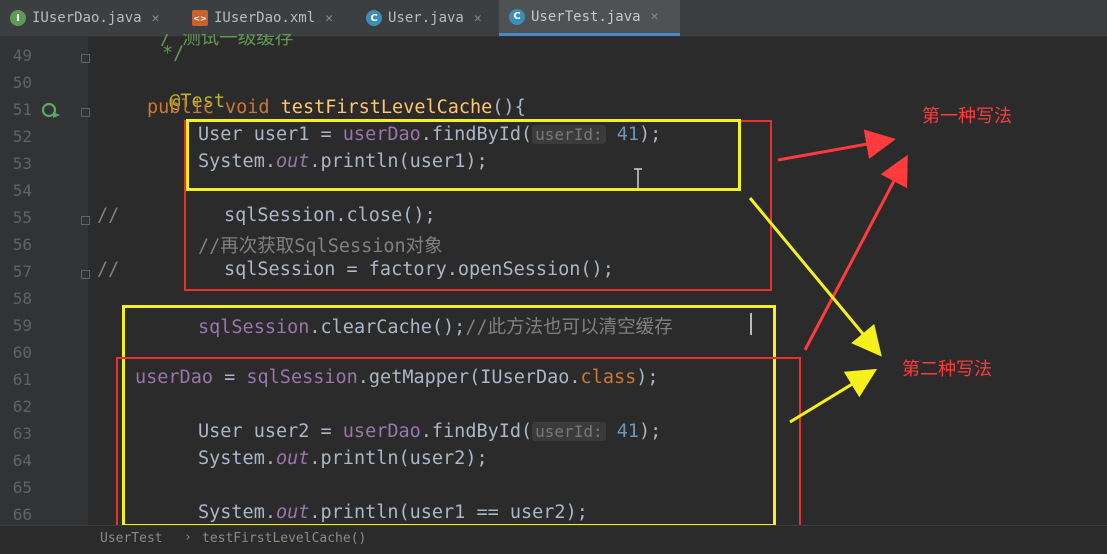 The height and width of the screenshot is (554, 1107). Describe the element at coordinates (284, 538) in the screenshot. I see `breadcrumb-method: testFirstLevelCache()` at that location.